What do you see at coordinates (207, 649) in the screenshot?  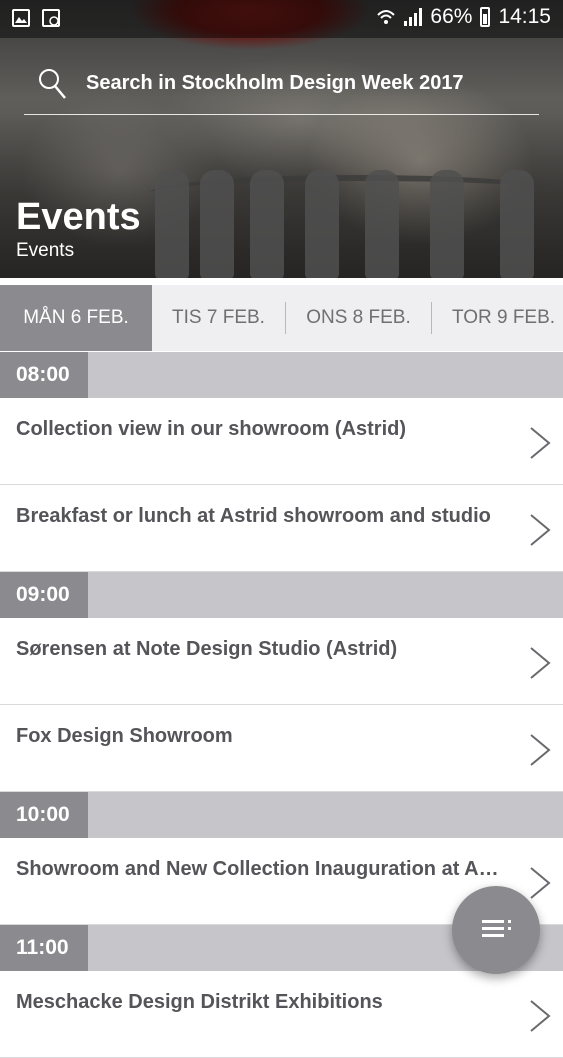 I see `event-title: Sørensen at Note Design Studio (Astrid)` at bounding box center [207, 649].